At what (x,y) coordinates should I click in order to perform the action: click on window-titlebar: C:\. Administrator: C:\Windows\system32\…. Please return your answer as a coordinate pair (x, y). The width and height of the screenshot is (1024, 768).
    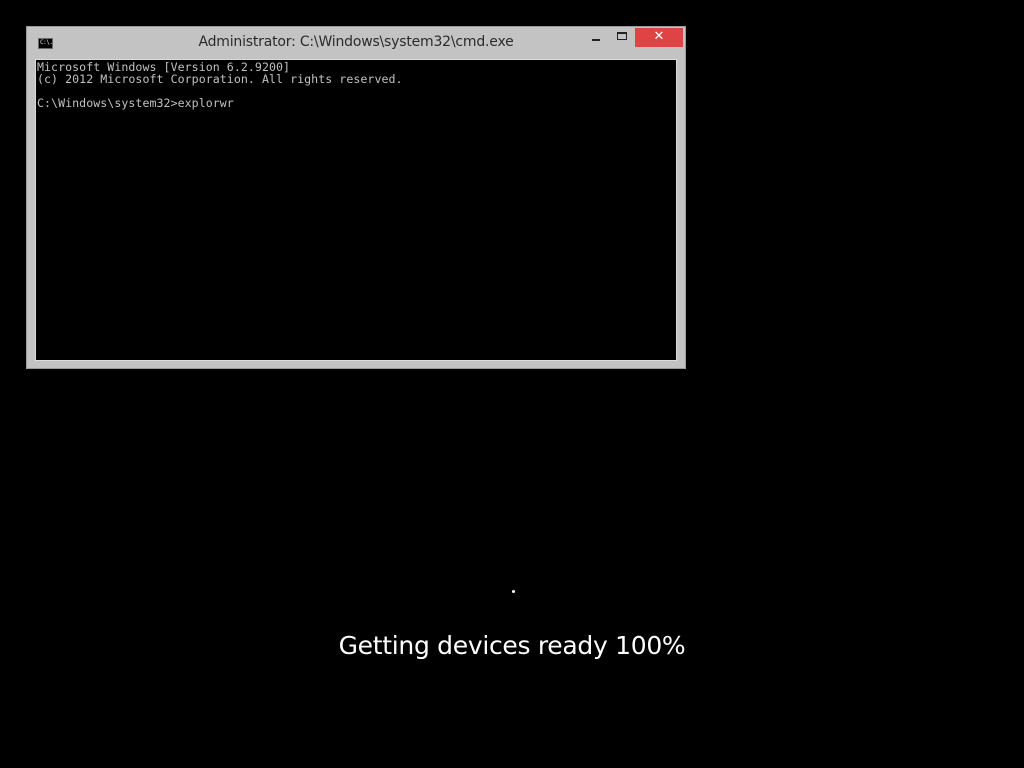
    Looking at the image, I should click on (356, 43).